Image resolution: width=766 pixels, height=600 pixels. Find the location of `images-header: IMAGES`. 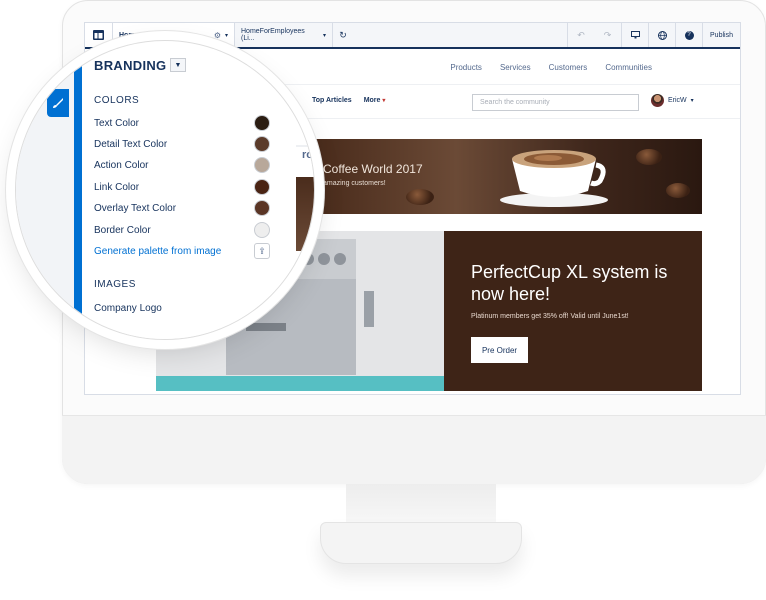

images-header: IMAGES is located at coordinates (115, 284).